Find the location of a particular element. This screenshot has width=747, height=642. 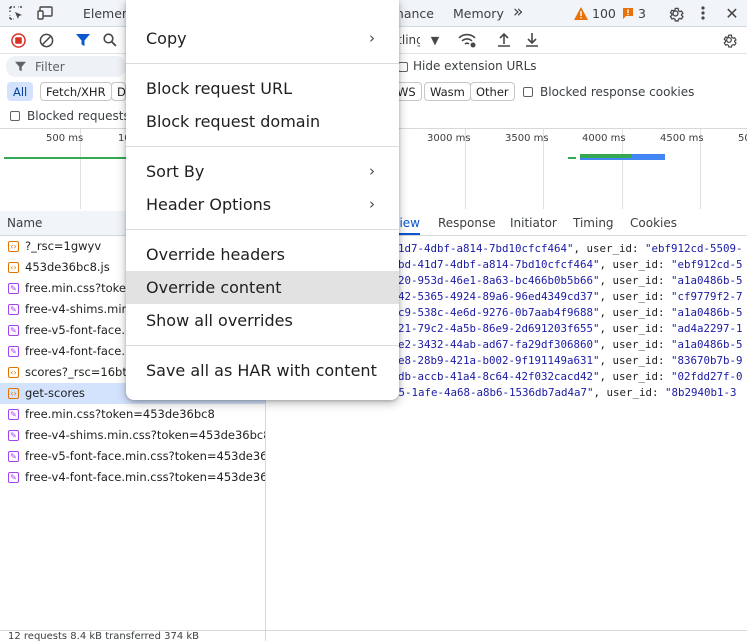

warnings-count: 100 is located at coordinates (604, 13).